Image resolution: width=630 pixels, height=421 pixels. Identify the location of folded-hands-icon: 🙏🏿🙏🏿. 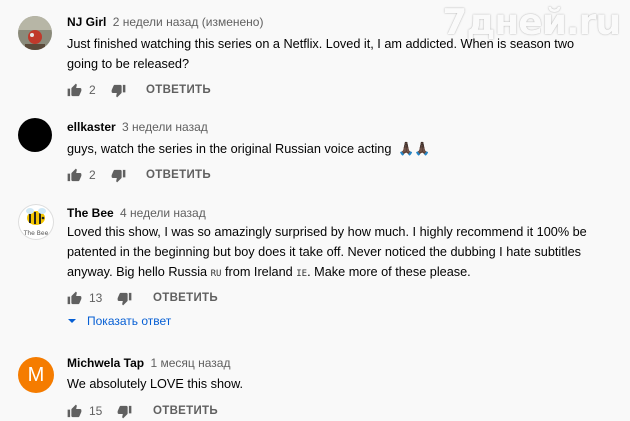
(414, 149).